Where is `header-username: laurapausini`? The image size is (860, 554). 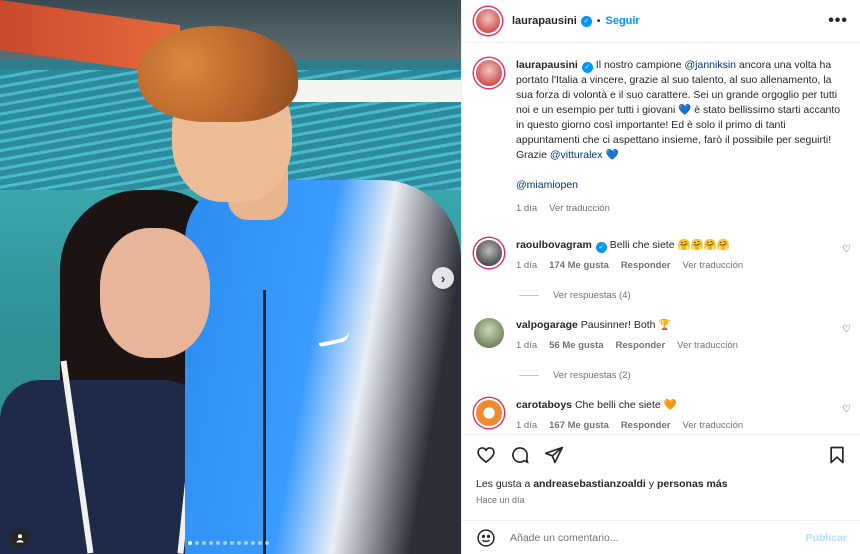 header-username: laurapausini is located at coordinates (544, 21).